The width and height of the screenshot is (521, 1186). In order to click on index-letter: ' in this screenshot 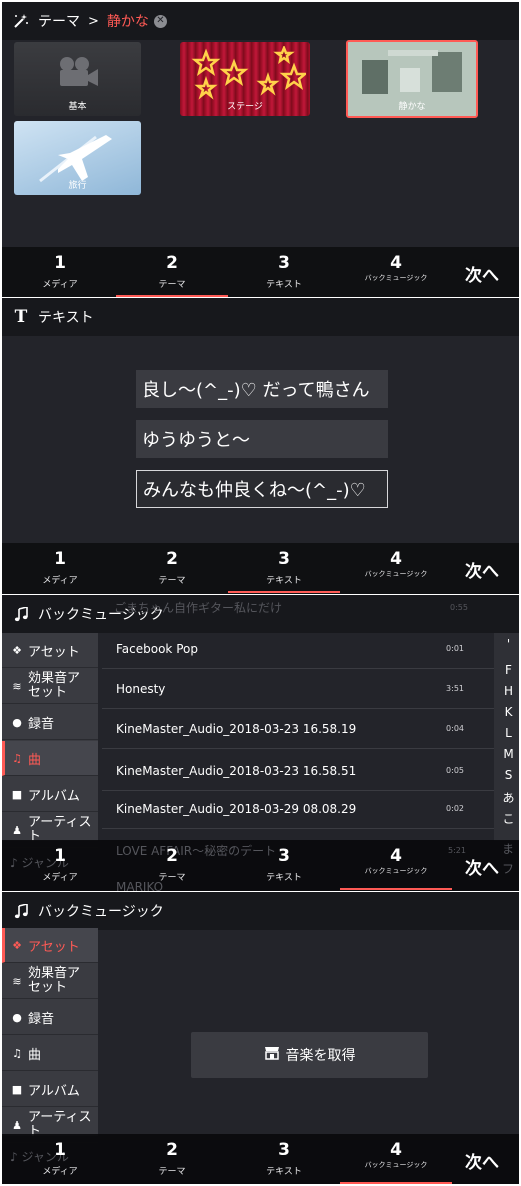, I will do `click(508, 644)`.